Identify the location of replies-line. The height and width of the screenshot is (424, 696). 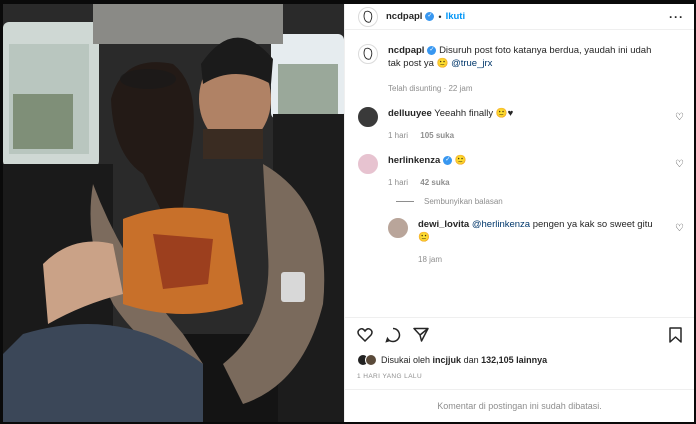
(405, 201).